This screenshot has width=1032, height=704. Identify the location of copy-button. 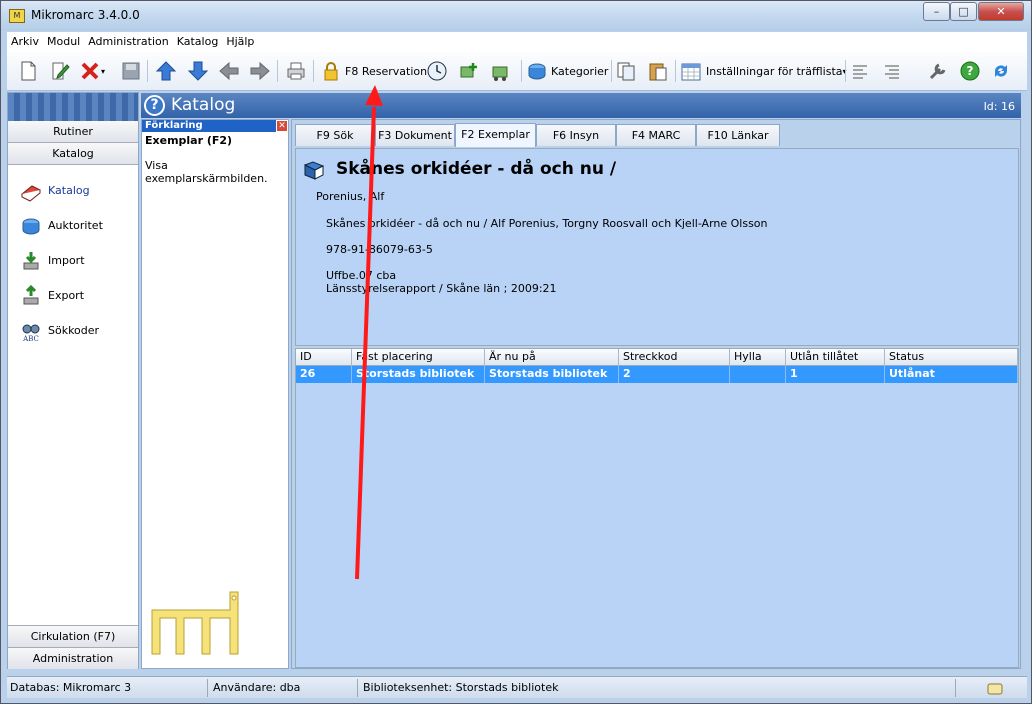
(626, 71).